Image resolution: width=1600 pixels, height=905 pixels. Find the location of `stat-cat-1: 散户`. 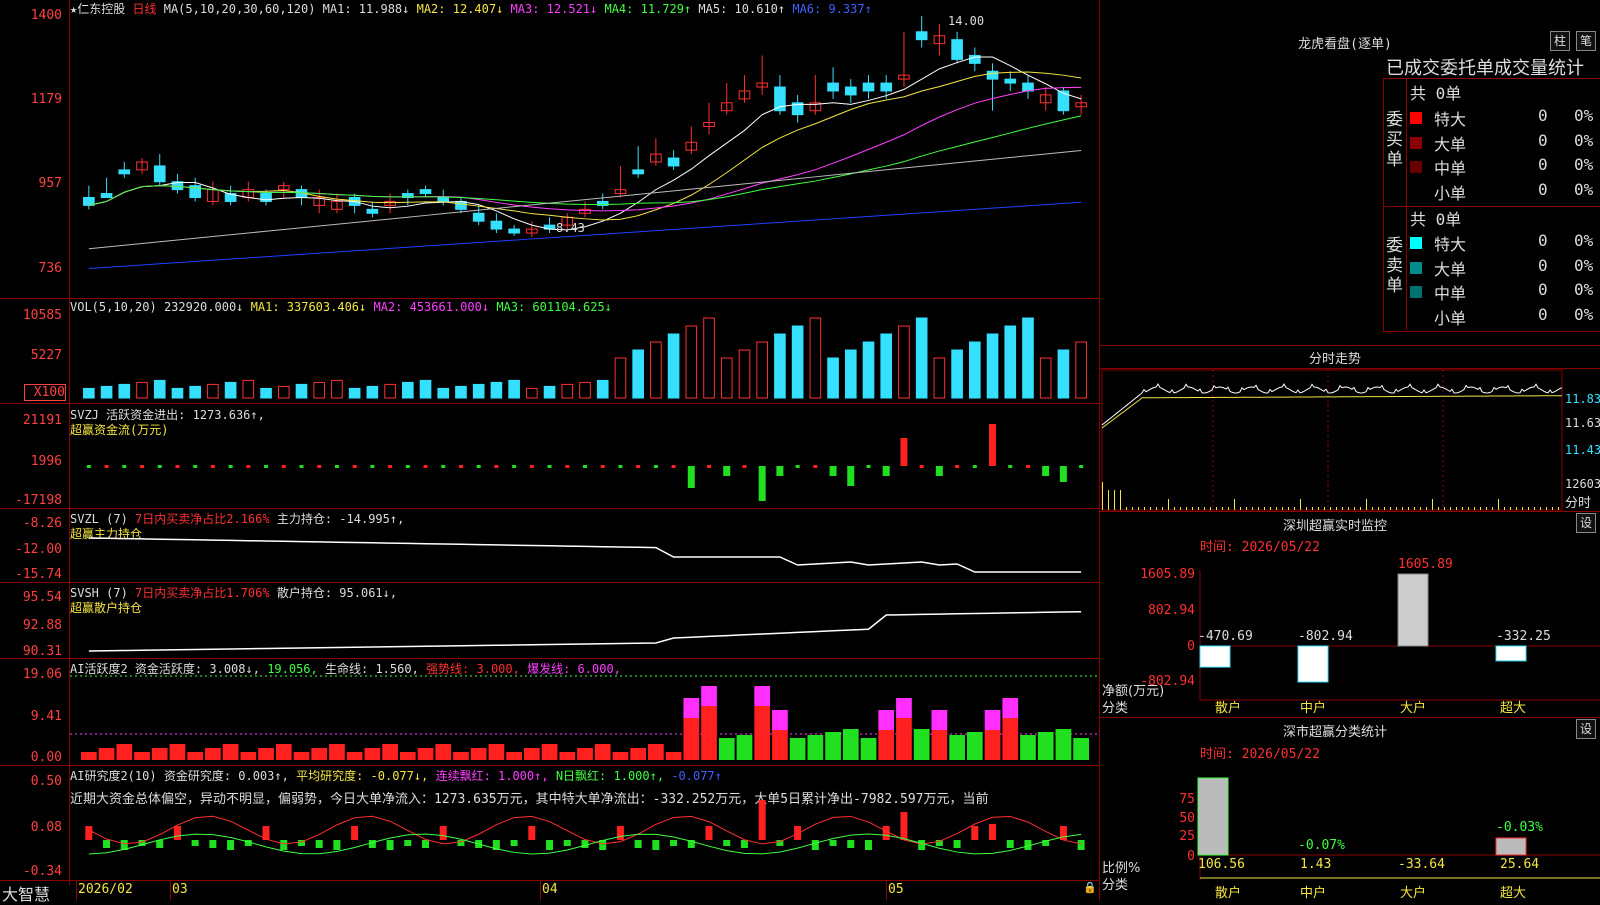

stat-cat-1: 散户 is located at coordinates (1228, 893).